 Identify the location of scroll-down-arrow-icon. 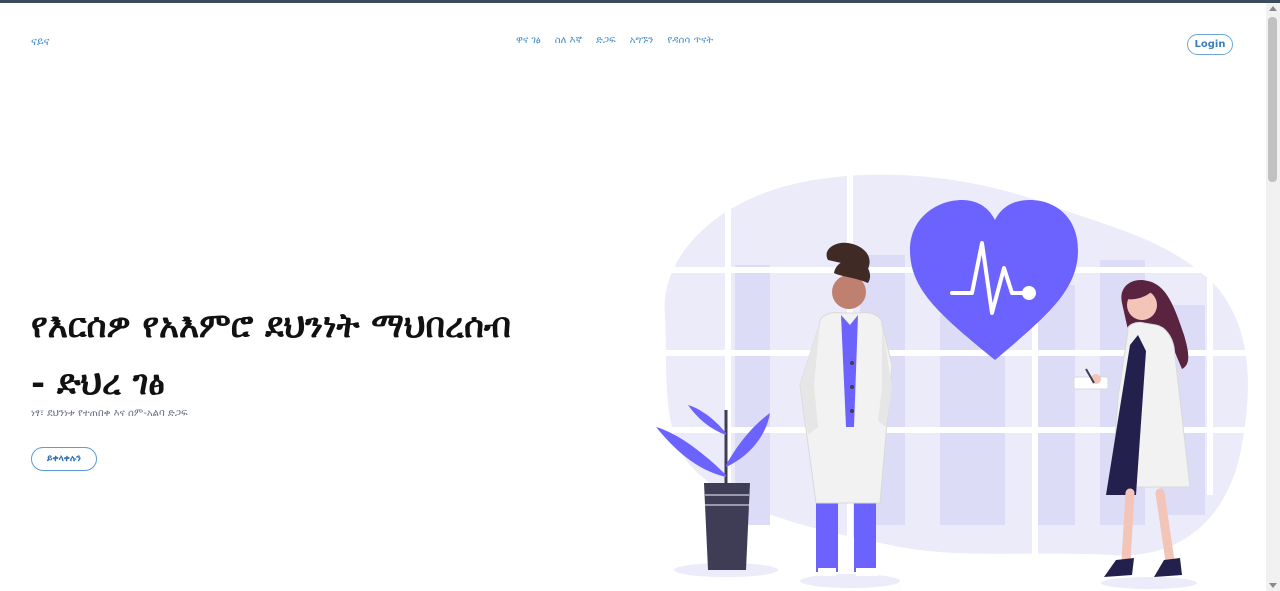
(1273, 585).